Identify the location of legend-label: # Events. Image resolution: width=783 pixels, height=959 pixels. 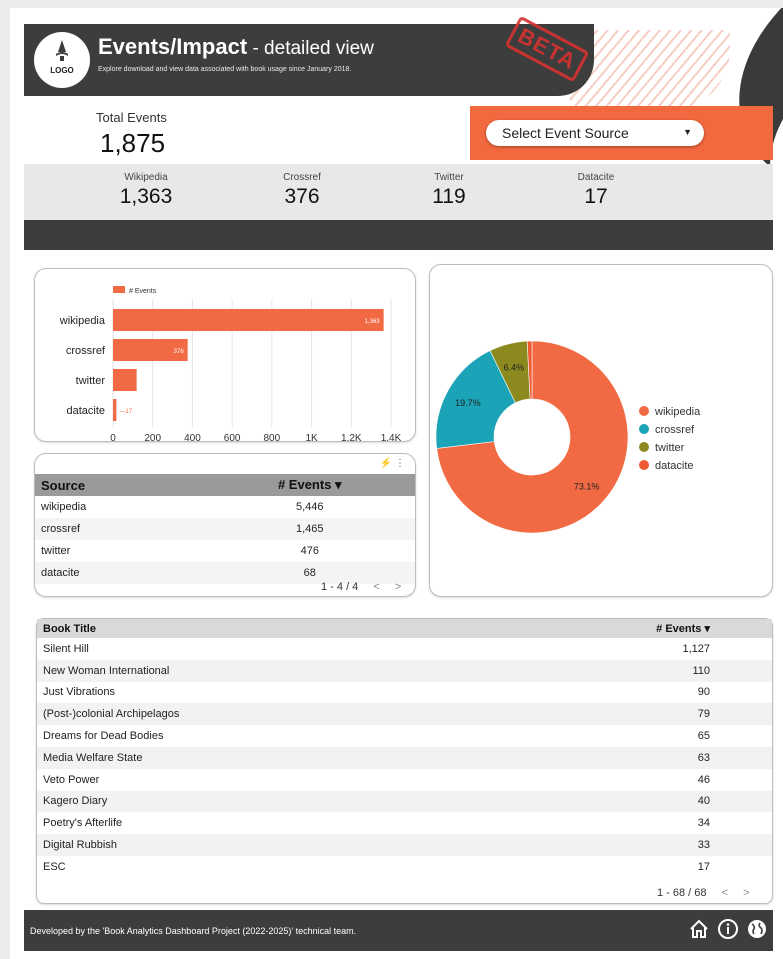
(143, 291).